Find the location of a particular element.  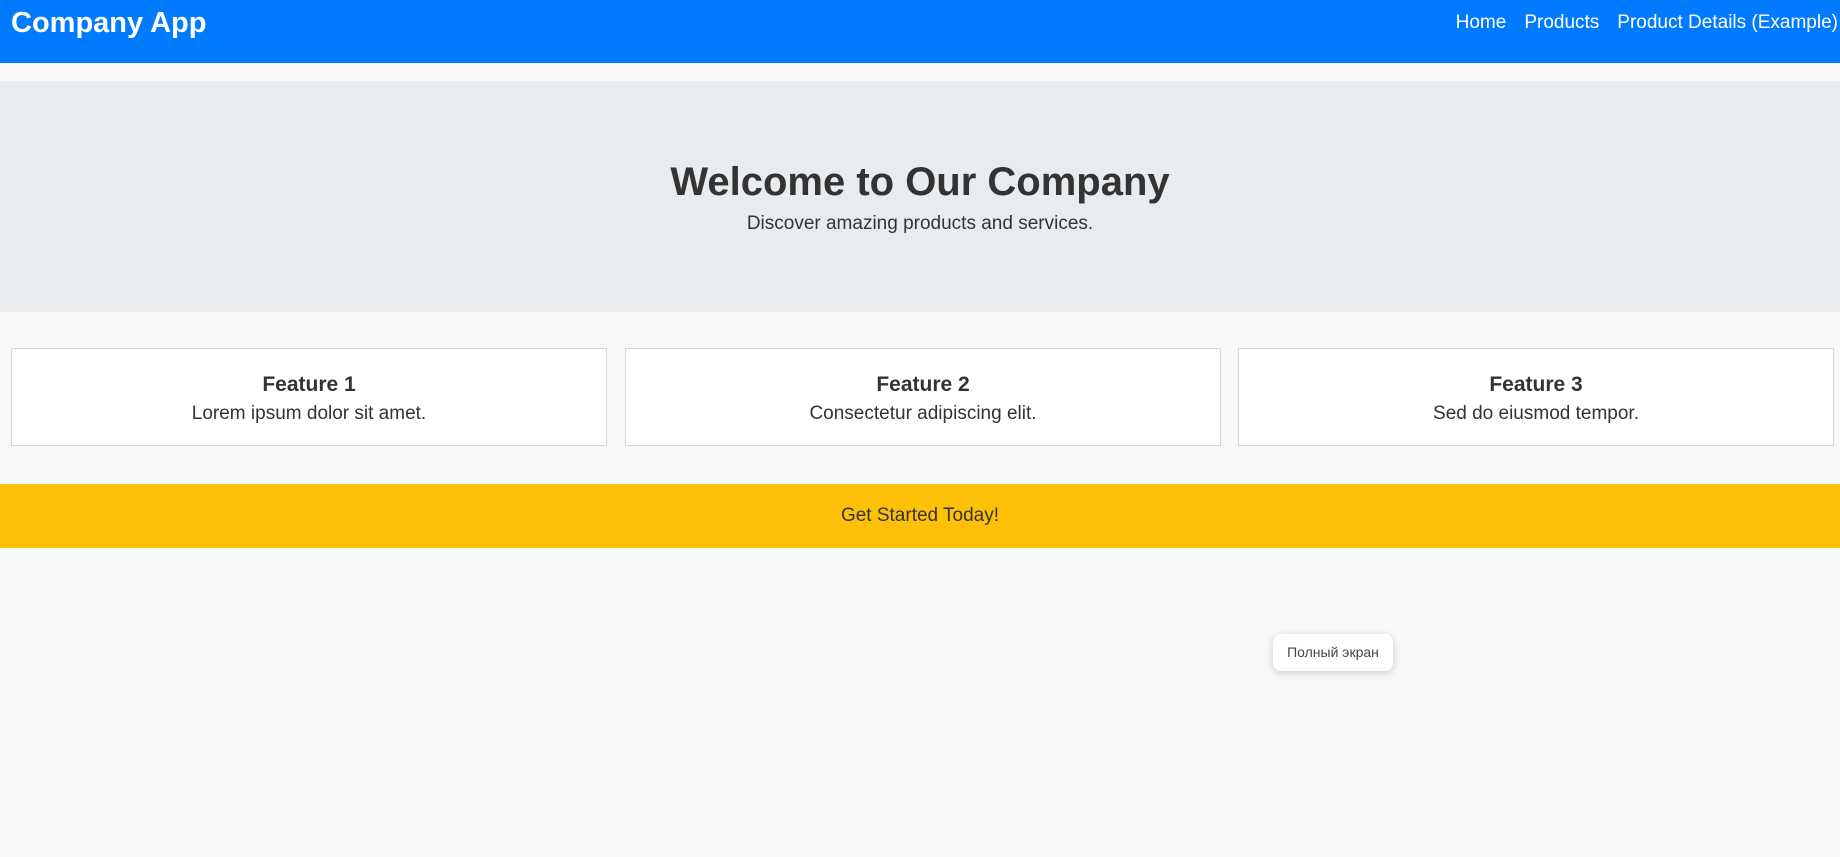

hero-title: Welcome to Our Company is located at coordinates (920, 182).